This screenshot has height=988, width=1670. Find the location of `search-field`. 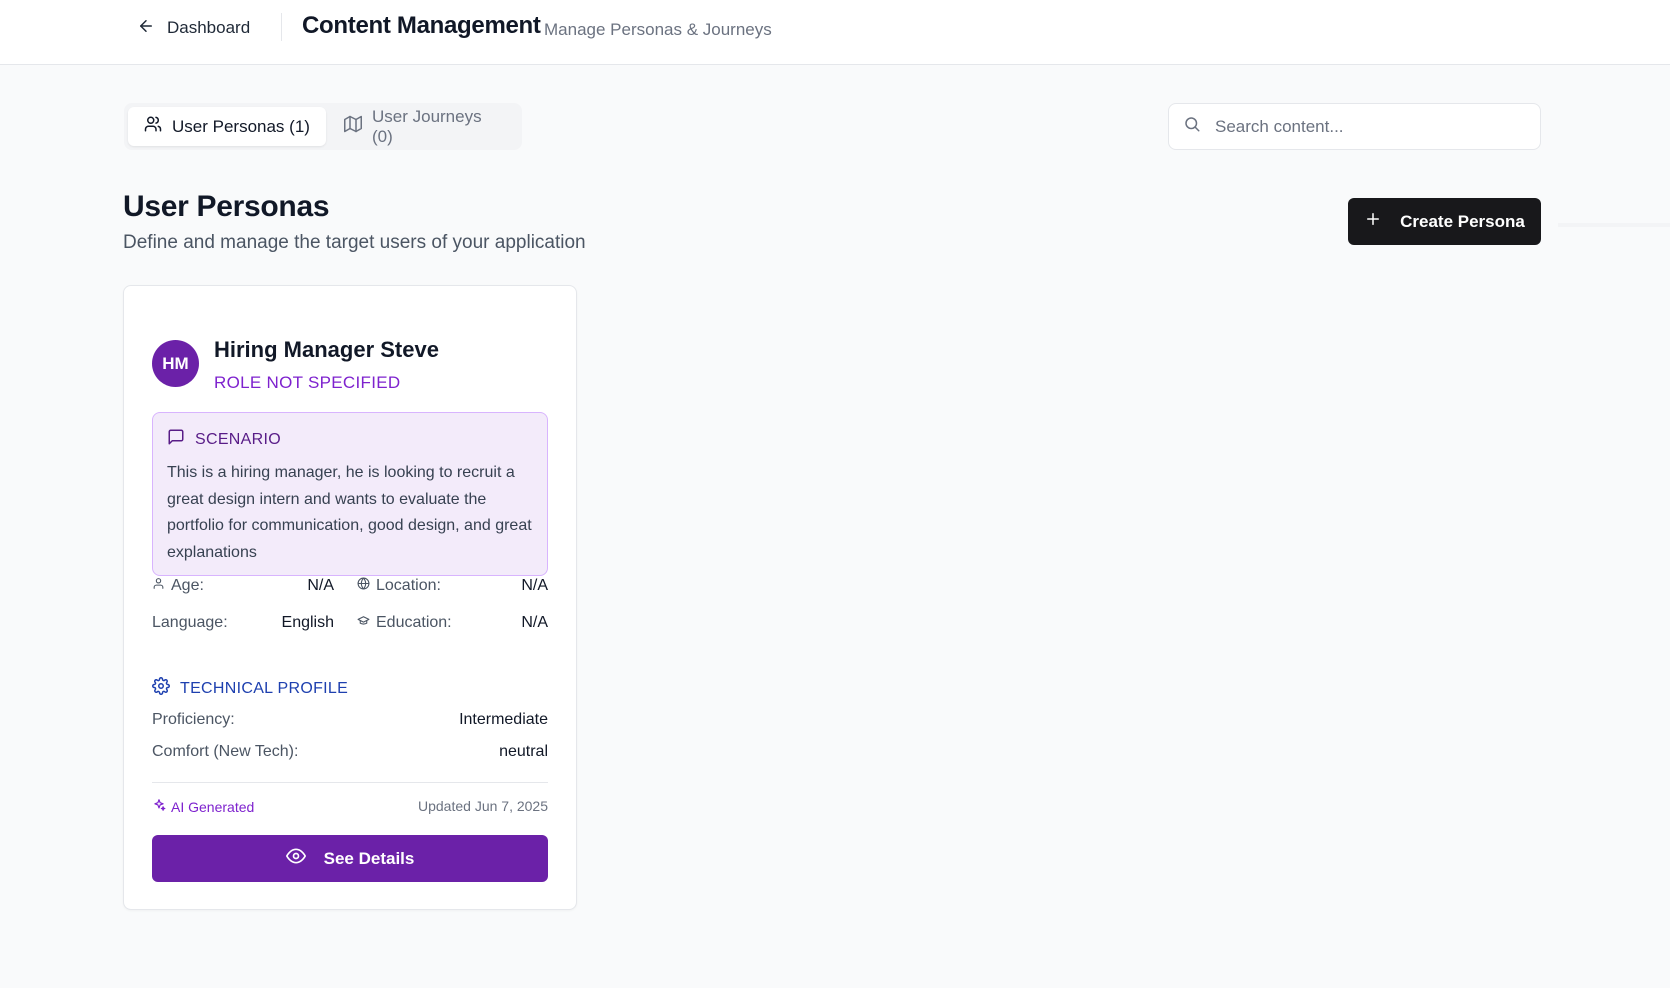

search-field is located at coordinates (1354, 126).